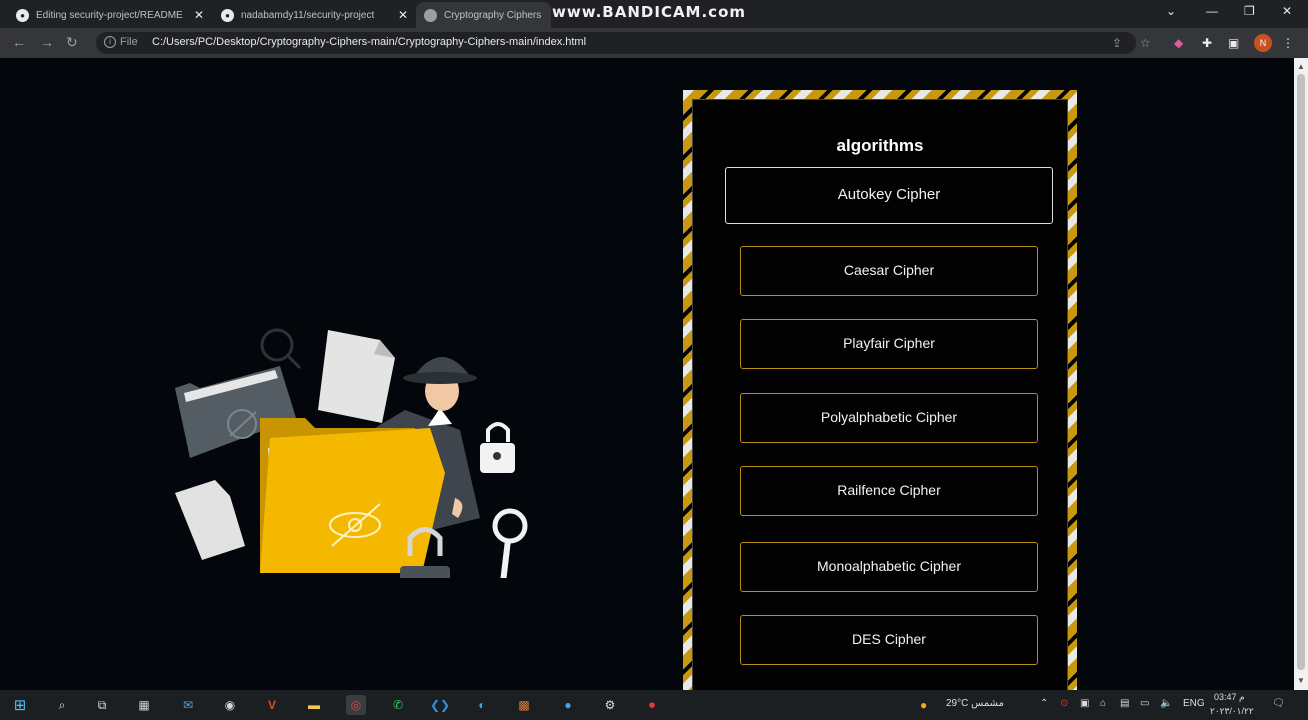 The image size is (1308, 720). What do you see at coordinates (144, 705) in the screenshot?
I see `app-icon: ▦` at bounding box center [144, 705].